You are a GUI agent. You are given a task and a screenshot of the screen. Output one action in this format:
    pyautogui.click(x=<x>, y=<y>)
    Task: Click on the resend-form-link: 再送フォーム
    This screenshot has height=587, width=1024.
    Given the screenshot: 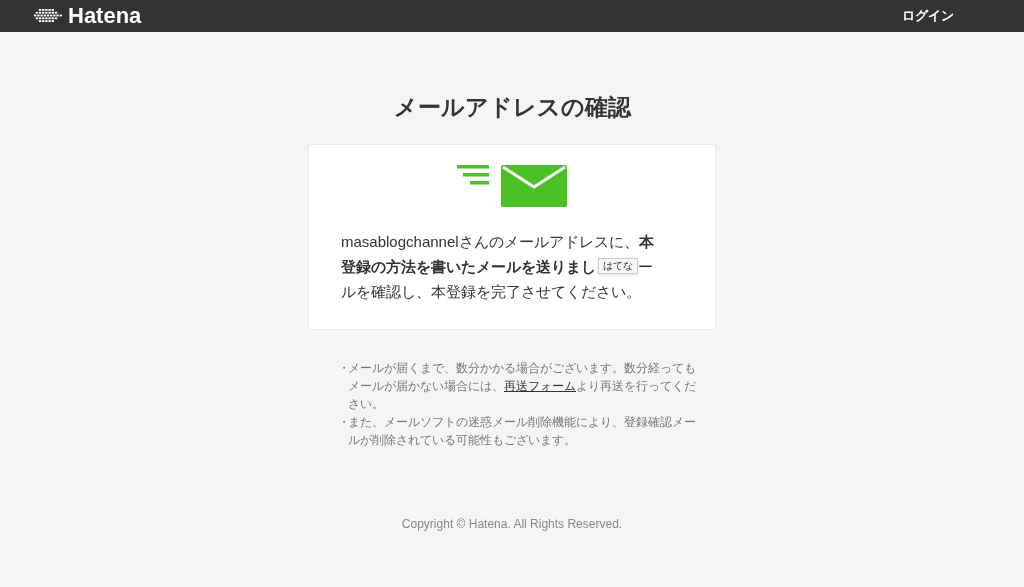 What is the action you would take?
    pyautogui.click(x=540, y=385)
    